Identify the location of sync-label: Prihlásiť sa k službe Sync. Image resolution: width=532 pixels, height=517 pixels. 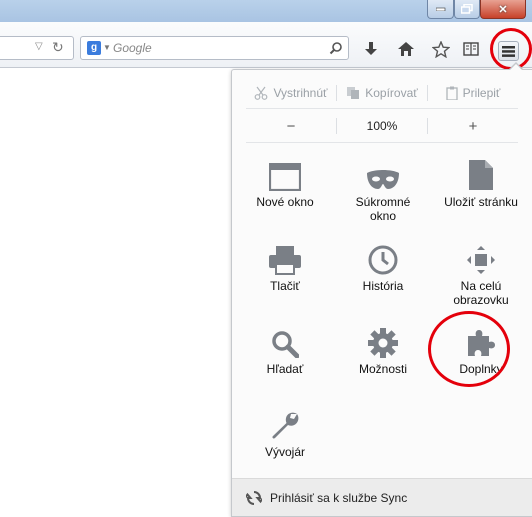
(339, 497).